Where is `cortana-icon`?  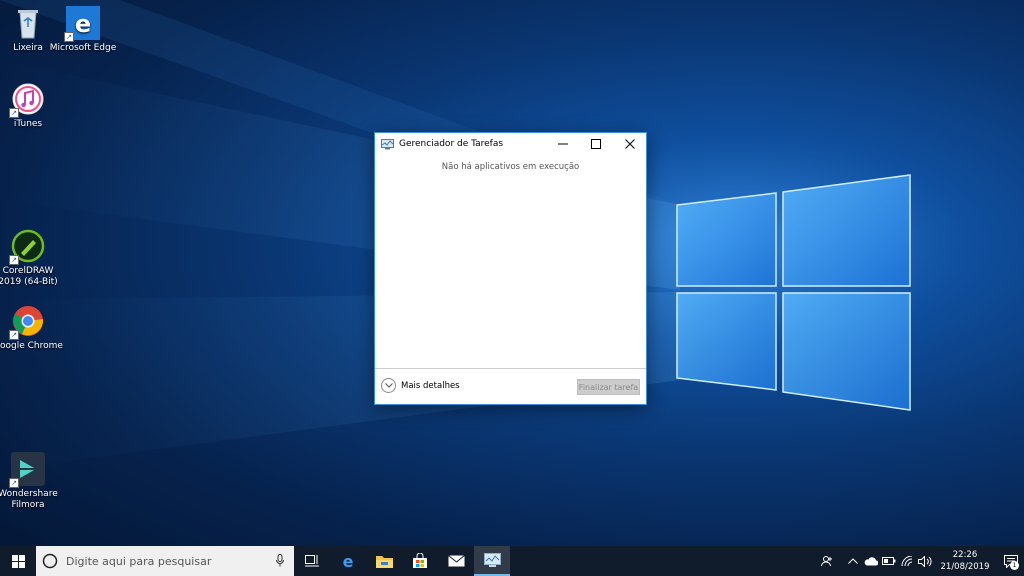
cortana-icon is located at coordinates (50, 561).